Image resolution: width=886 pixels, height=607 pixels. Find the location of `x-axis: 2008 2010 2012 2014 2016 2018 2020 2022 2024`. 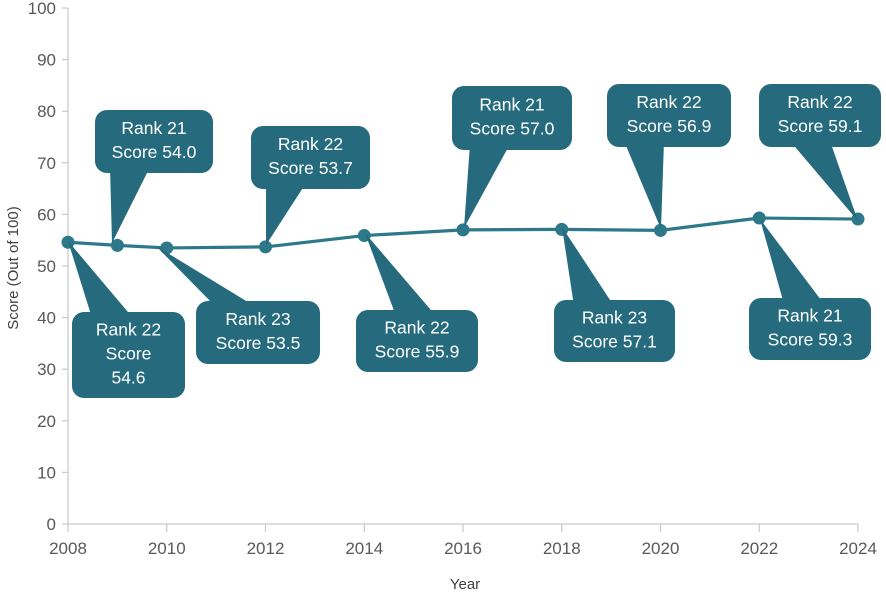

x-axis: 2008 2010 2012 2014 2016 2018 2020 2022 2024 is located at coordinates (463, 540).